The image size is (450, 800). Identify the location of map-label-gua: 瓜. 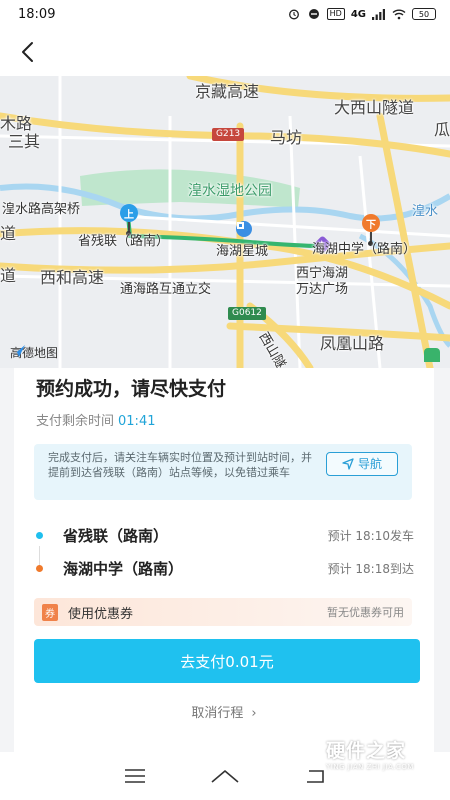
(442, 129).